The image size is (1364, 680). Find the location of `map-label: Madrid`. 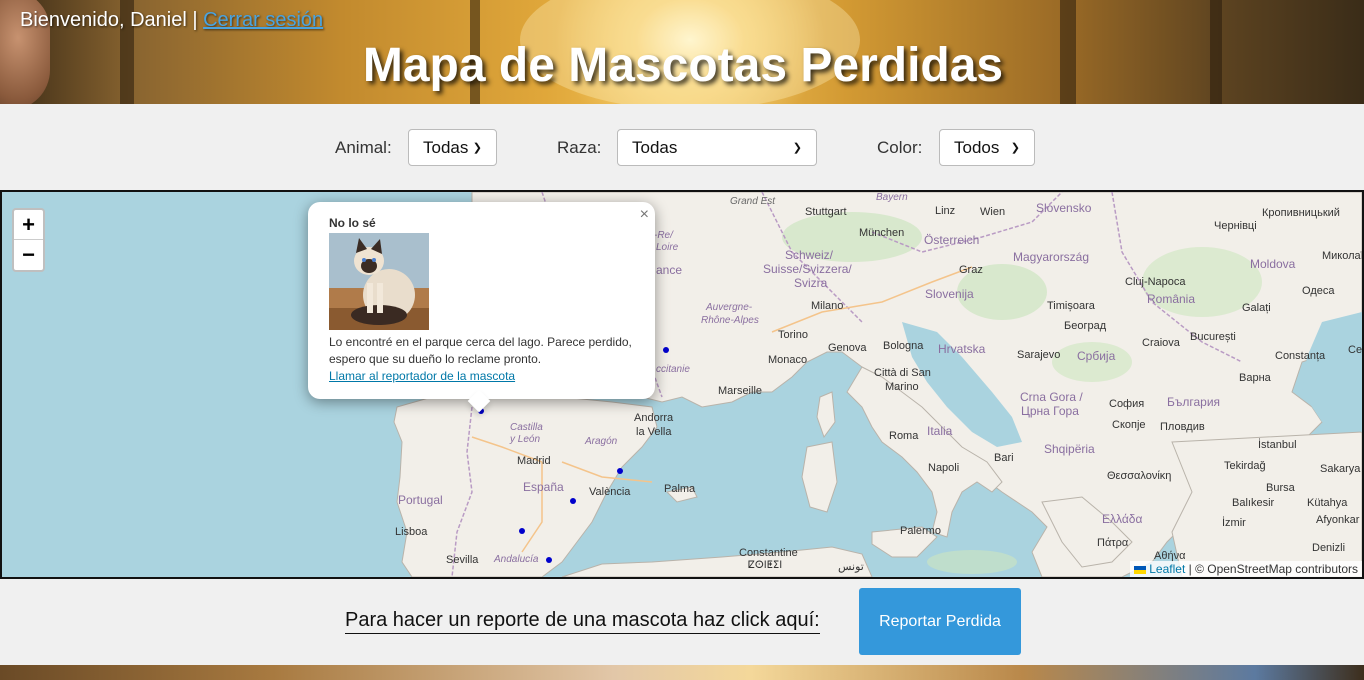

map-label: Madrid is located at coordinates (534, 461).